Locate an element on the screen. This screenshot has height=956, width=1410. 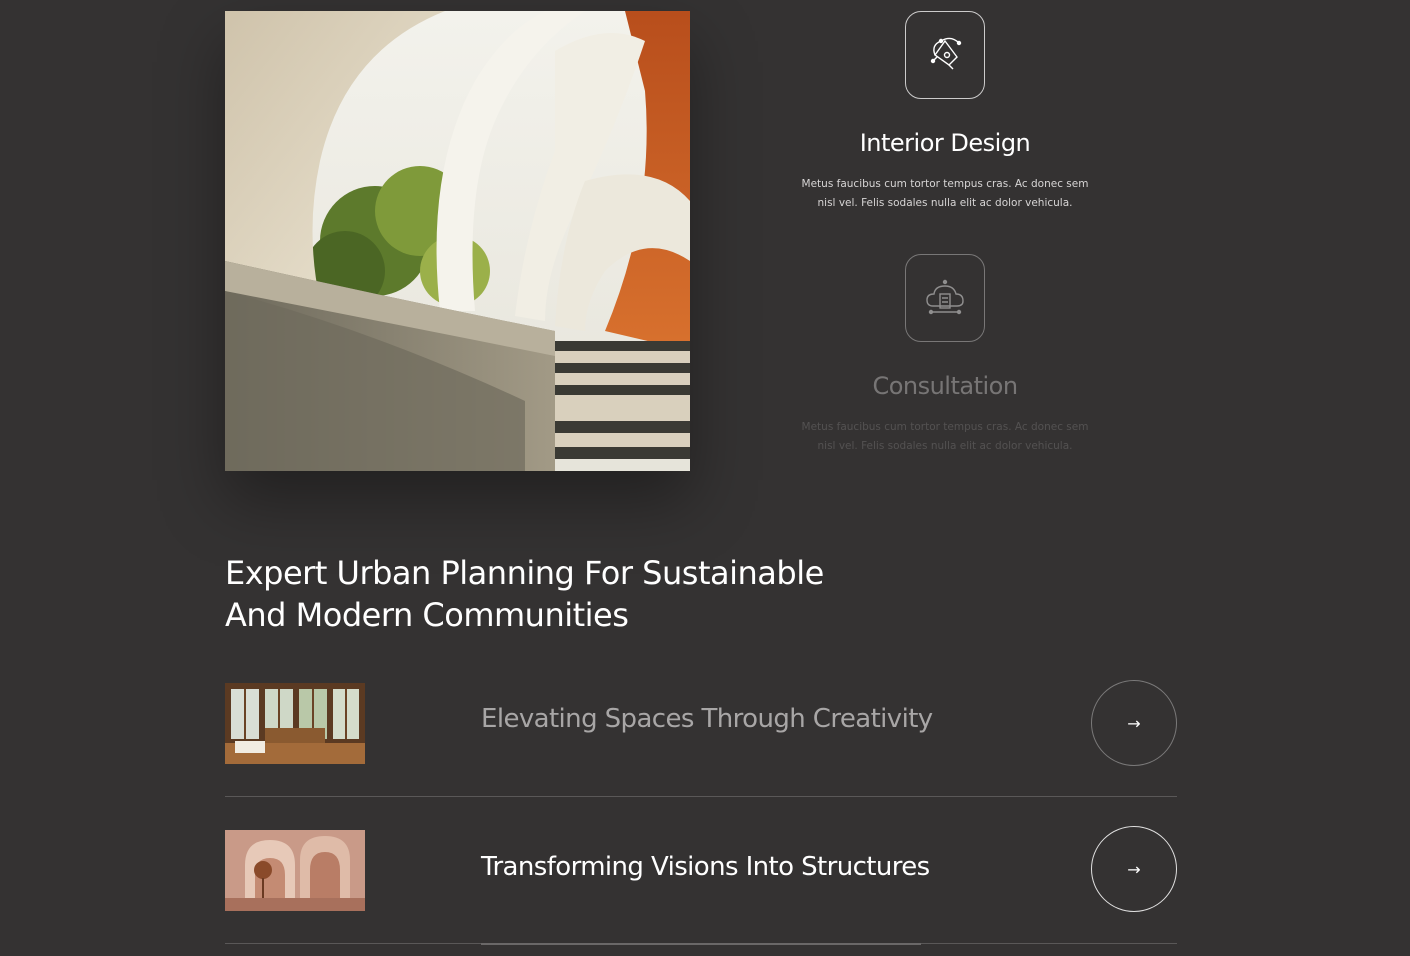
project-row: Elevating Spaces Through Creativity → is located at coordinates (701, 723).